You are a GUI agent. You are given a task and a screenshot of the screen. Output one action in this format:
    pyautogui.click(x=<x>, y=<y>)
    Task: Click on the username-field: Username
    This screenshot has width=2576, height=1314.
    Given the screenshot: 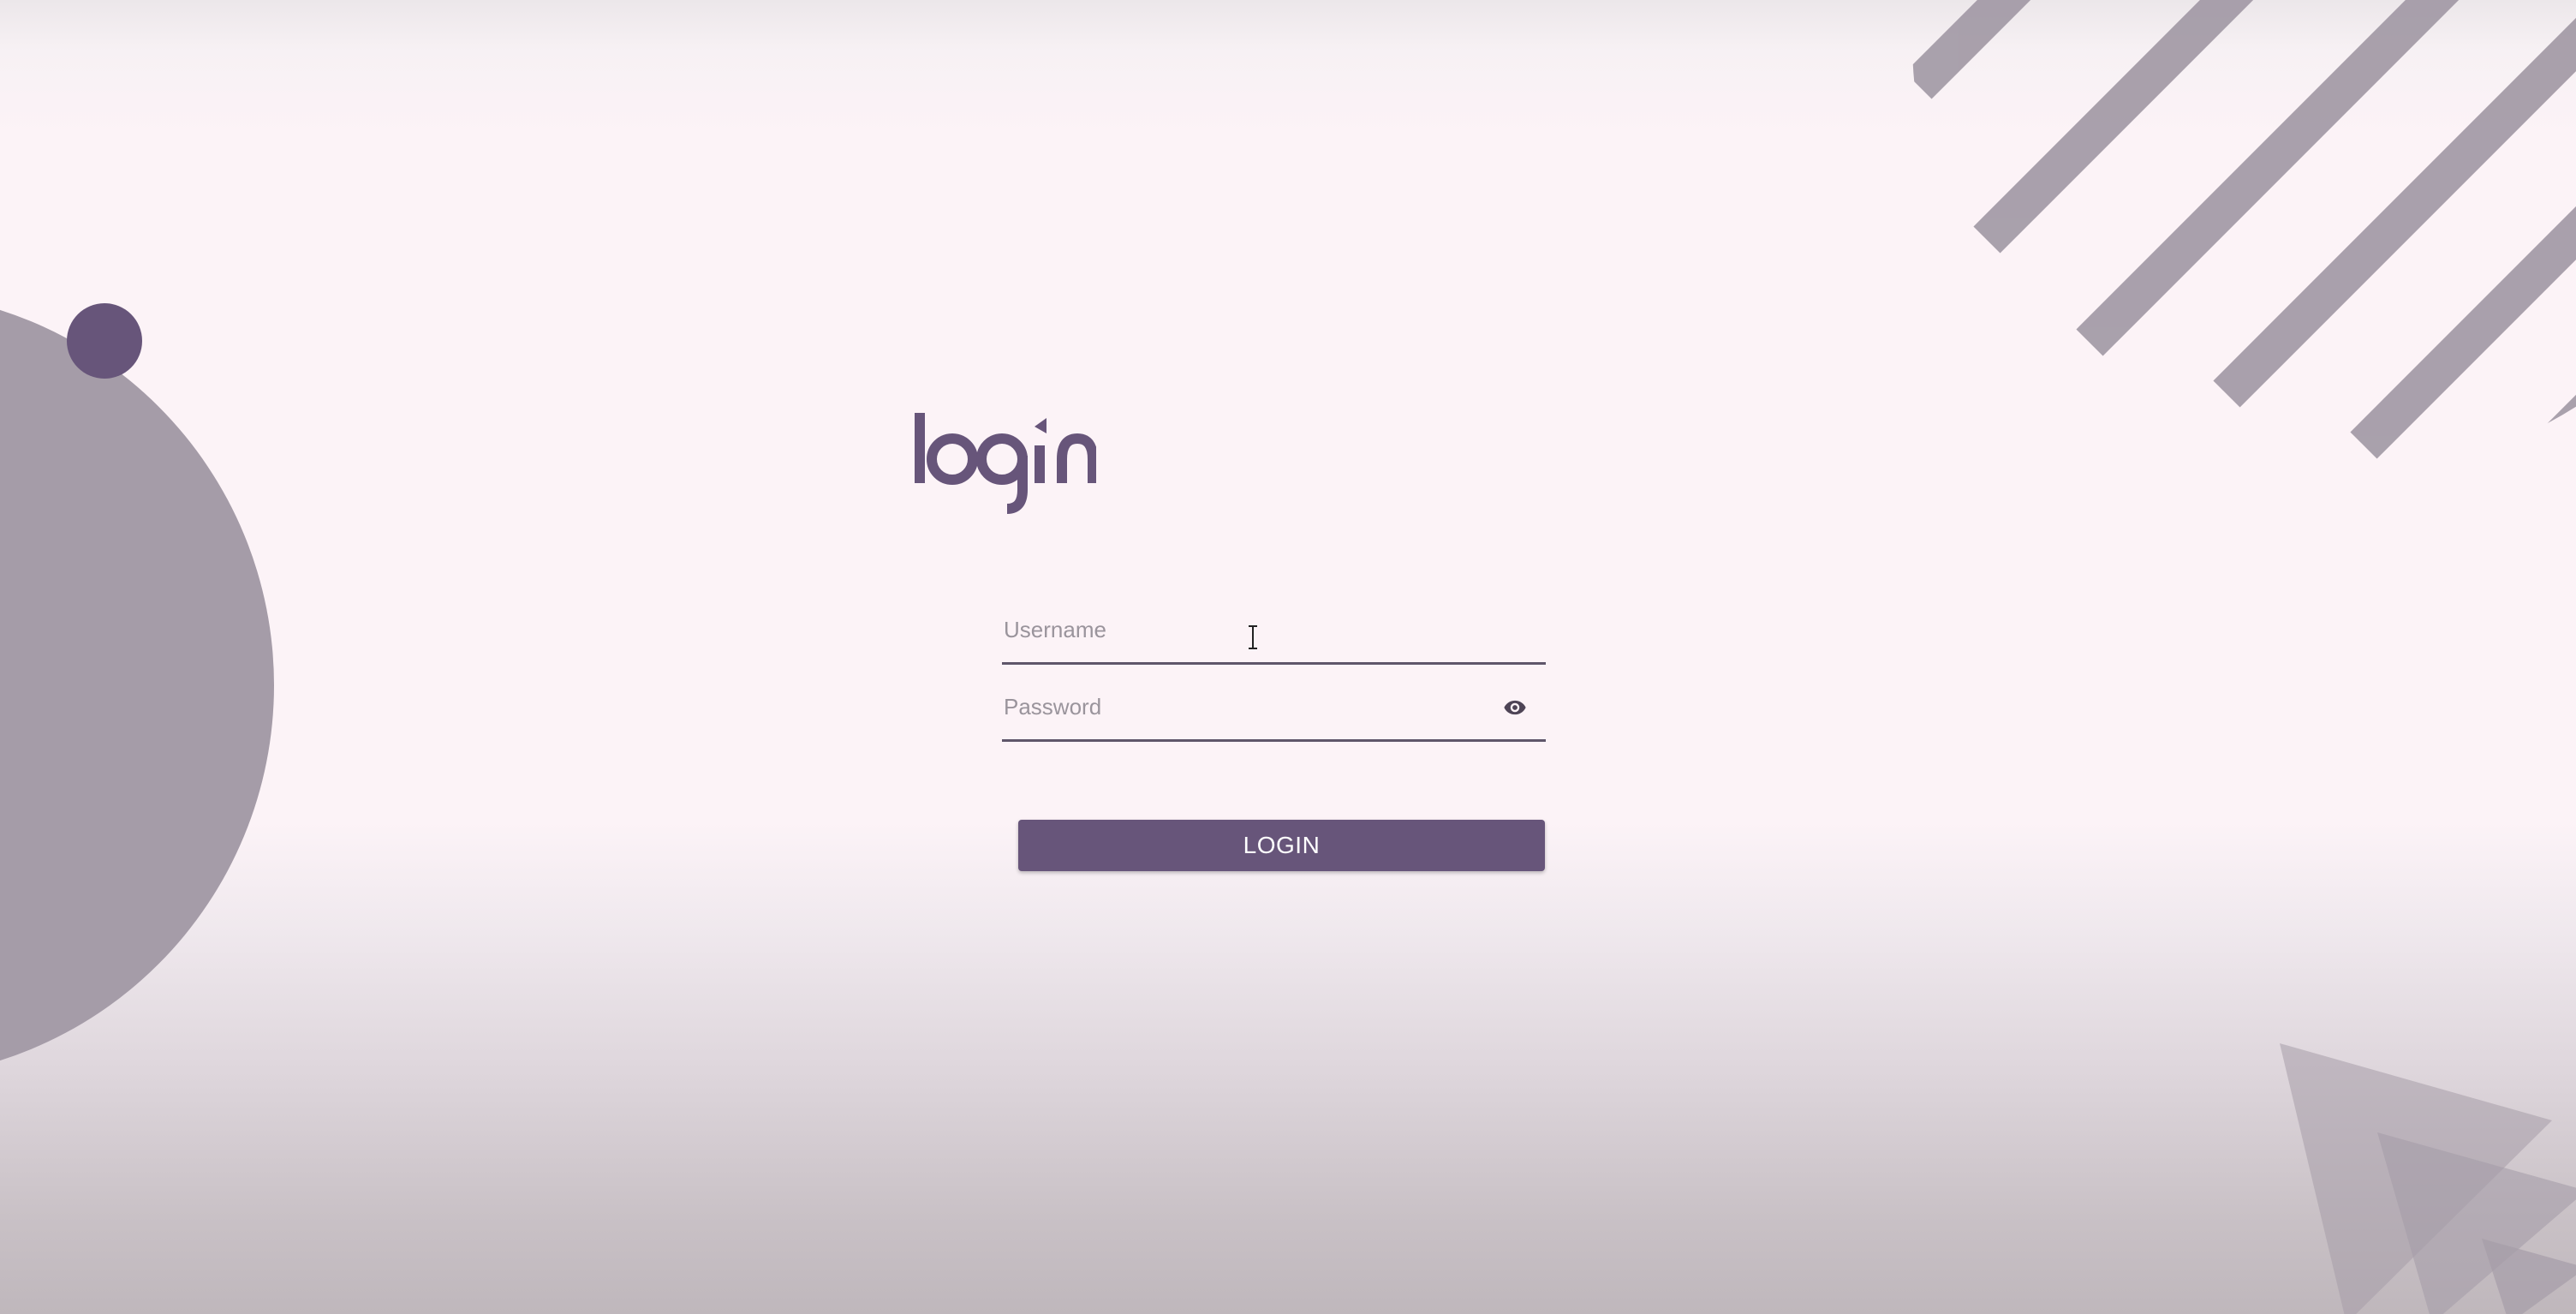 What is the action you would take?
    pyautogui.click(x=1274, y=635)
    